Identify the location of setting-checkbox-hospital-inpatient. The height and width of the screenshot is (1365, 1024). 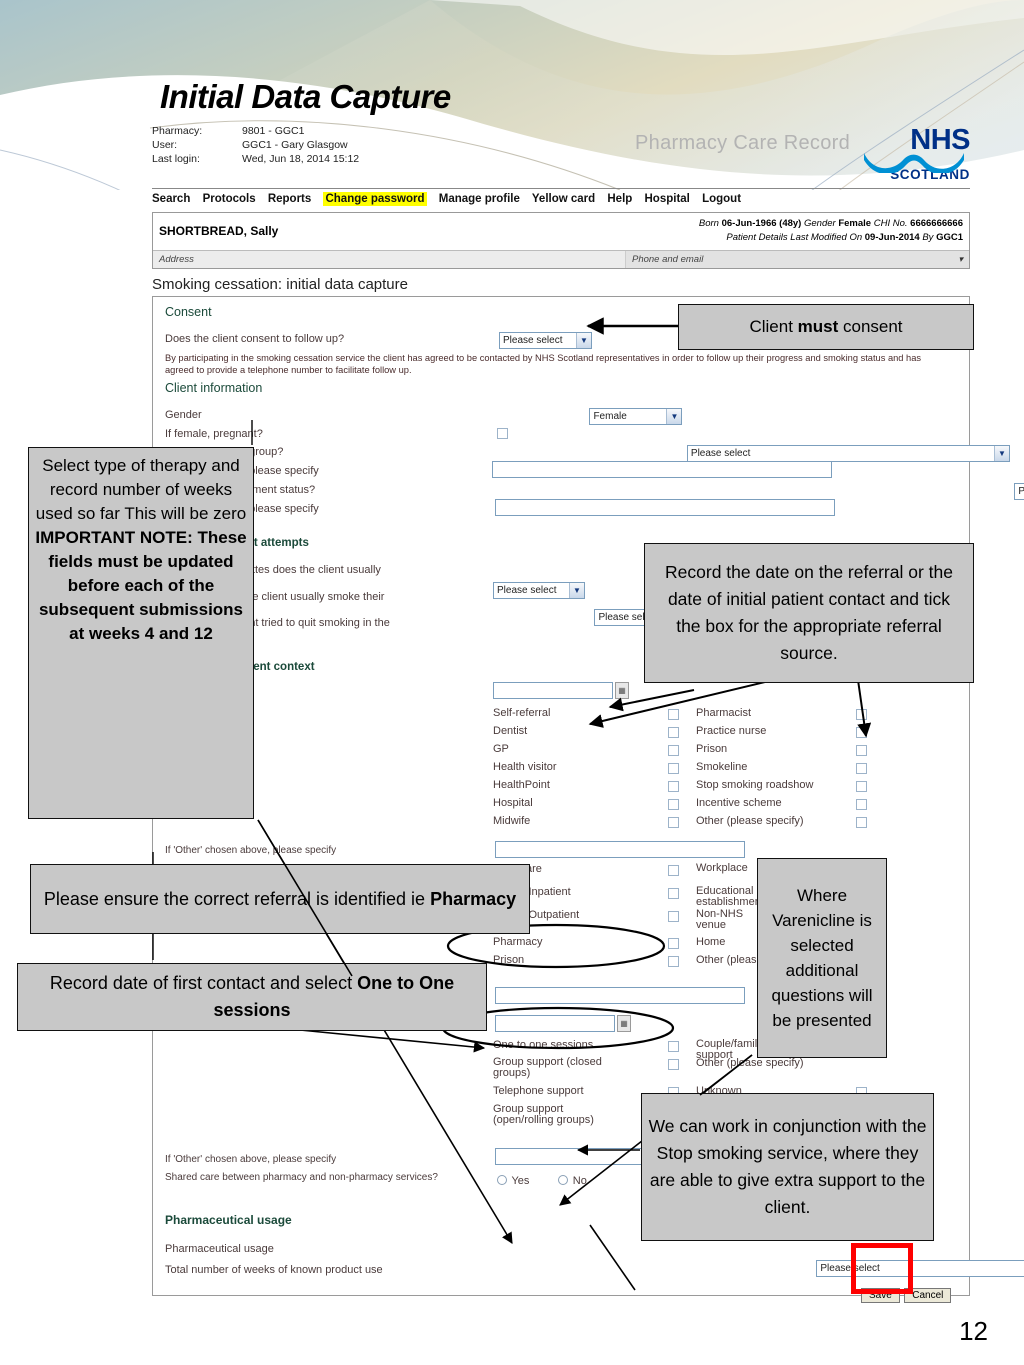
(673, 893).